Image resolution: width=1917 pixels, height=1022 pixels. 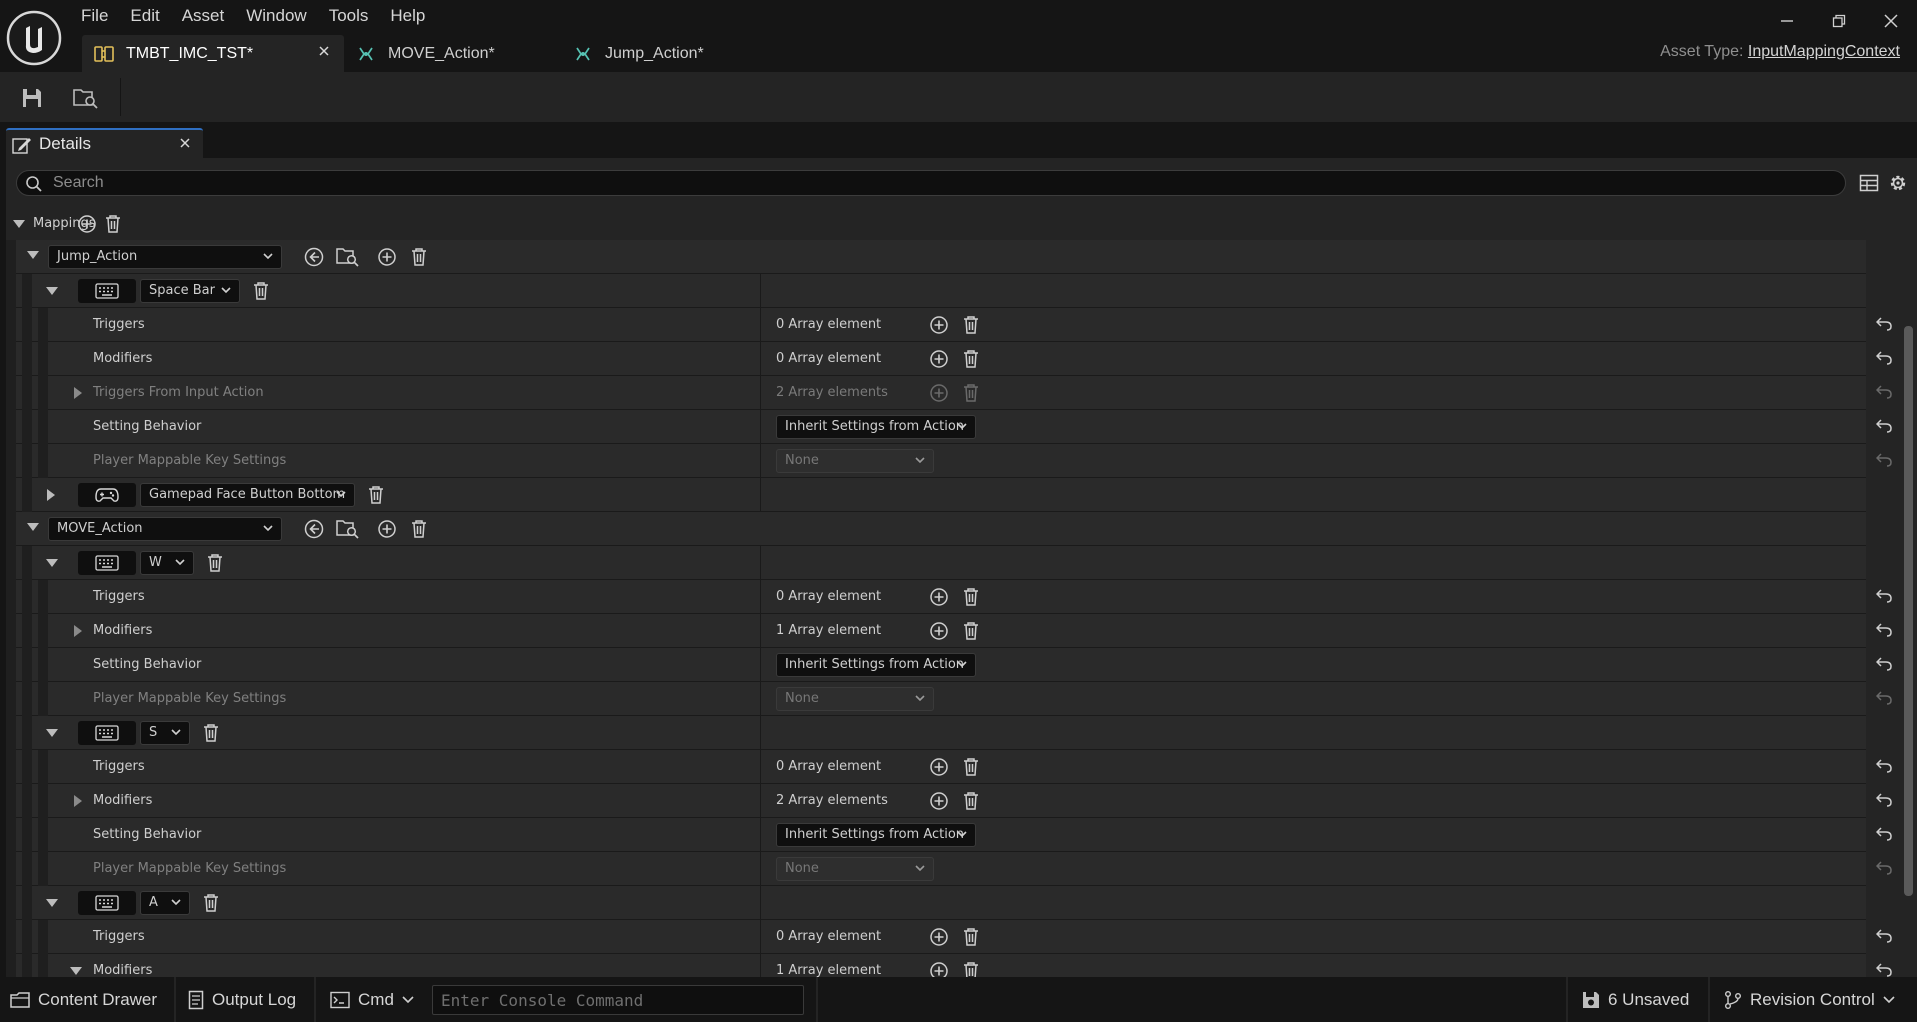 What do you see at coordinates (276, 16) in the screenshot?
I see `menu-window: Window` at bounding box center [276, 16].